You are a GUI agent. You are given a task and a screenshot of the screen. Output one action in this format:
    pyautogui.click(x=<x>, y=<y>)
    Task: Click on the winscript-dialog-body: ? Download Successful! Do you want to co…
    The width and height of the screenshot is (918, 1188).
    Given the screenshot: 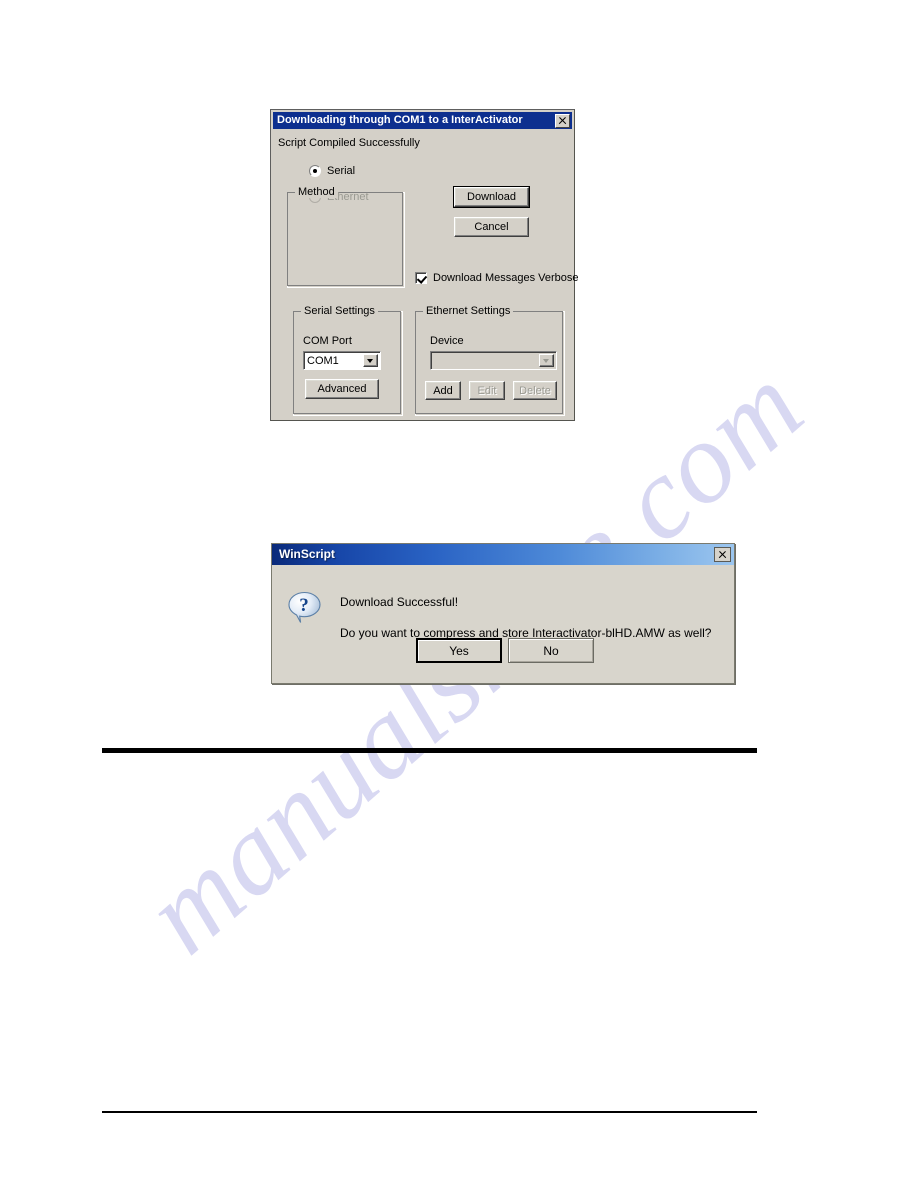 What is the action you would take?
    pyautogui.click(x=503, y=624)
    